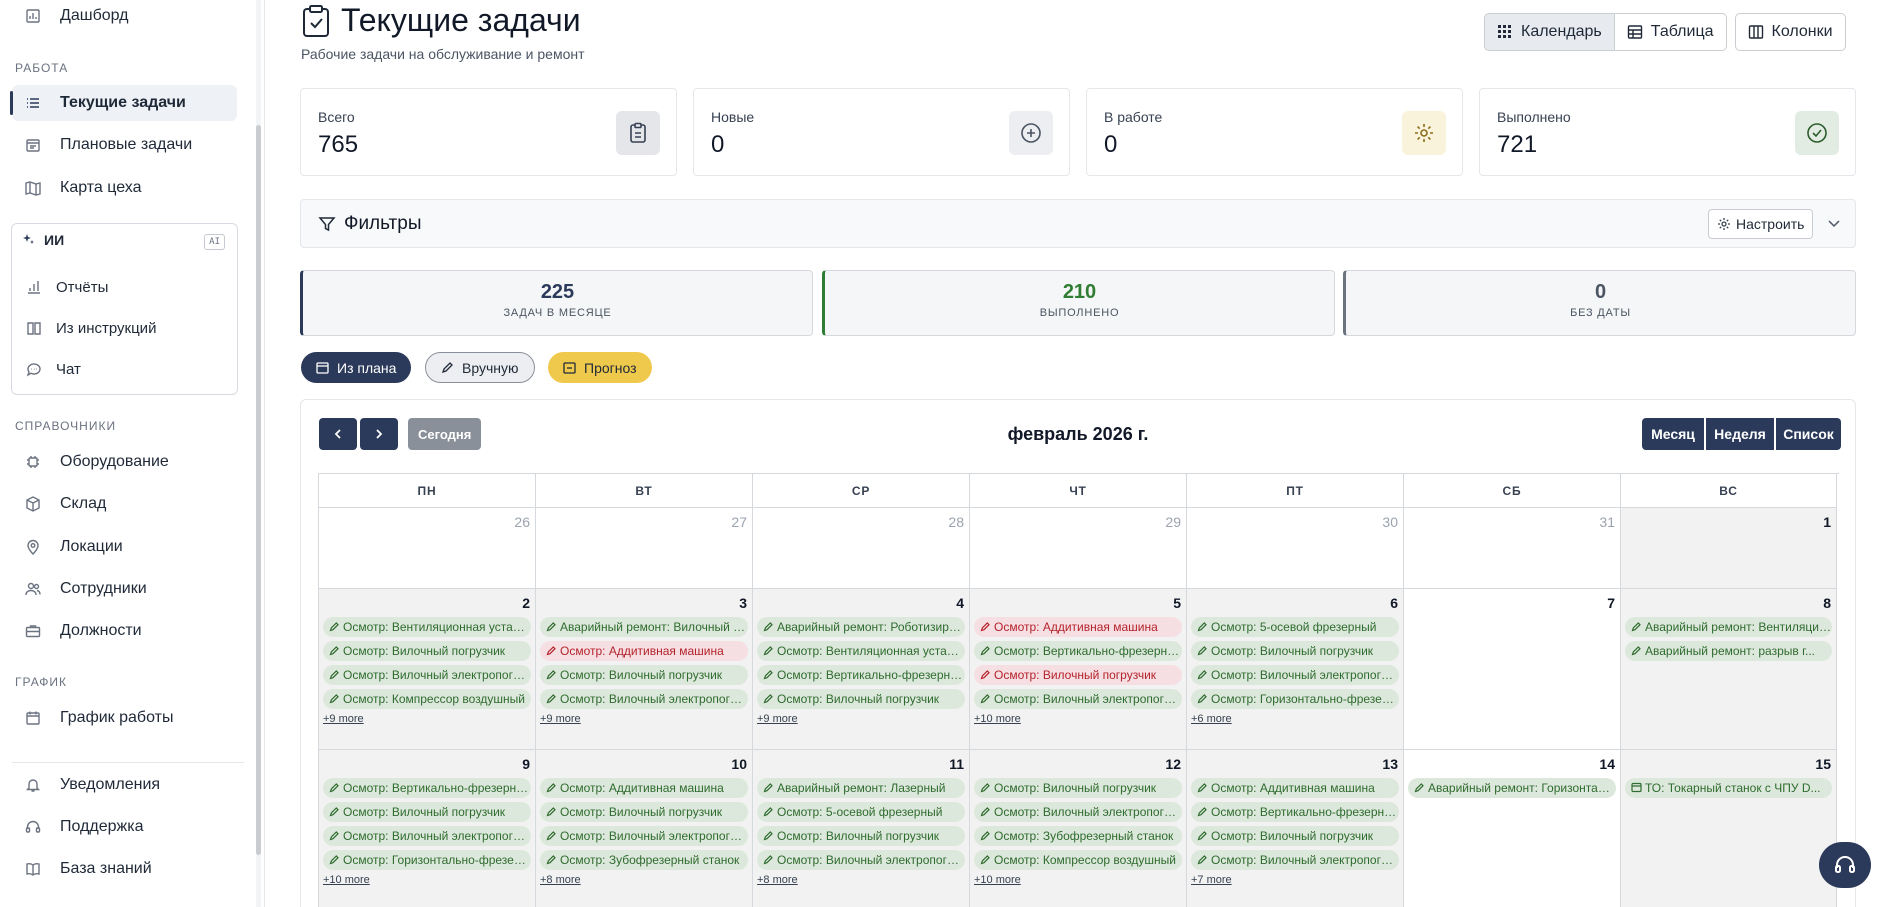 The image size is (1889, 907). I want to click on help-chat-button, so click(1845, 865).